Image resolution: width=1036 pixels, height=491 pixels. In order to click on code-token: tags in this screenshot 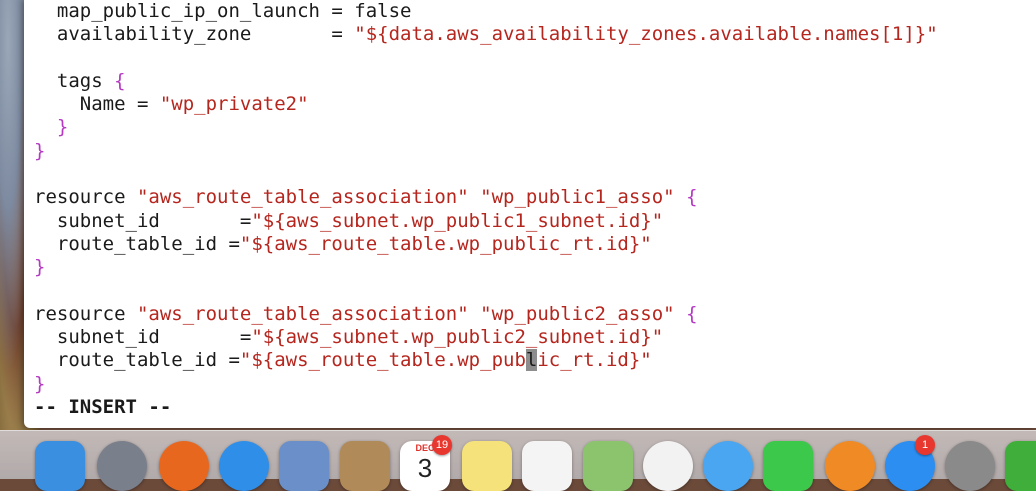, I will do `click(74, 80)`.